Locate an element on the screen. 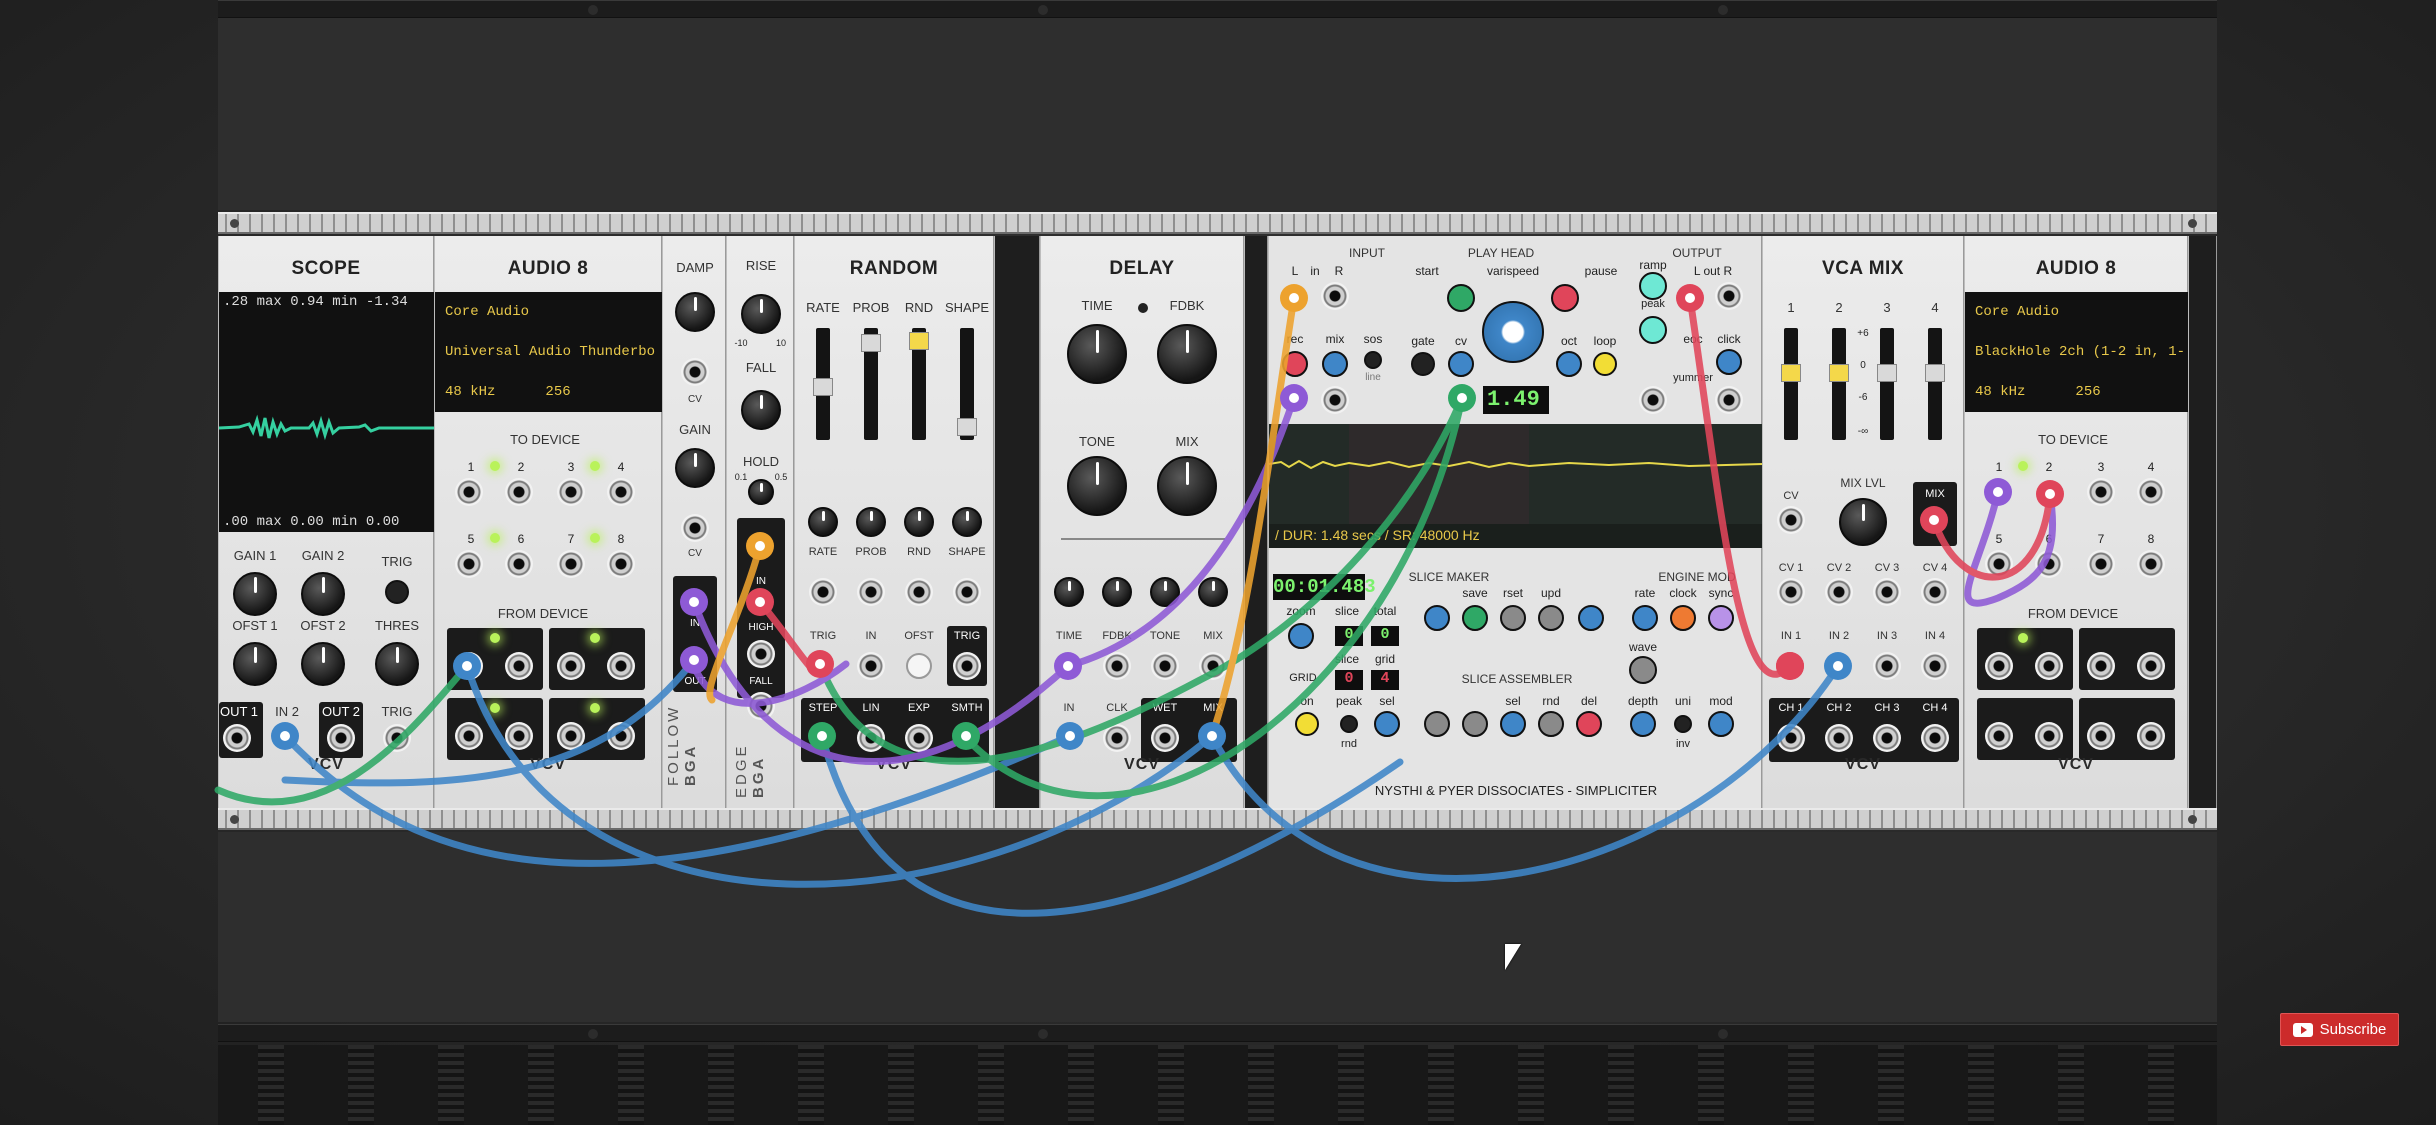  prob-cv-jack is located at coordinates (871, 592).